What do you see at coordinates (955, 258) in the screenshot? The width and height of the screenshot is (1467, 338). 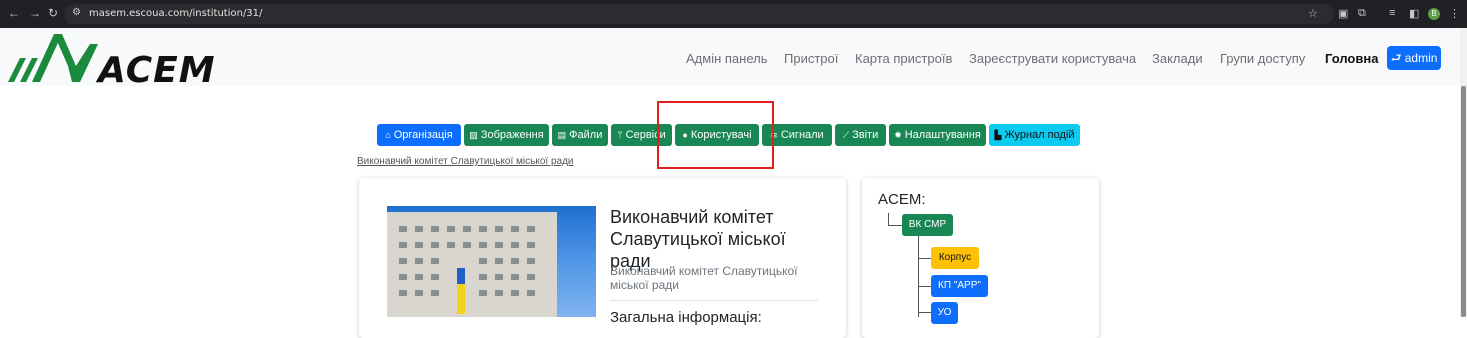 I see `tree-node-korpus: Корпус` at bounding box center [955, 258].